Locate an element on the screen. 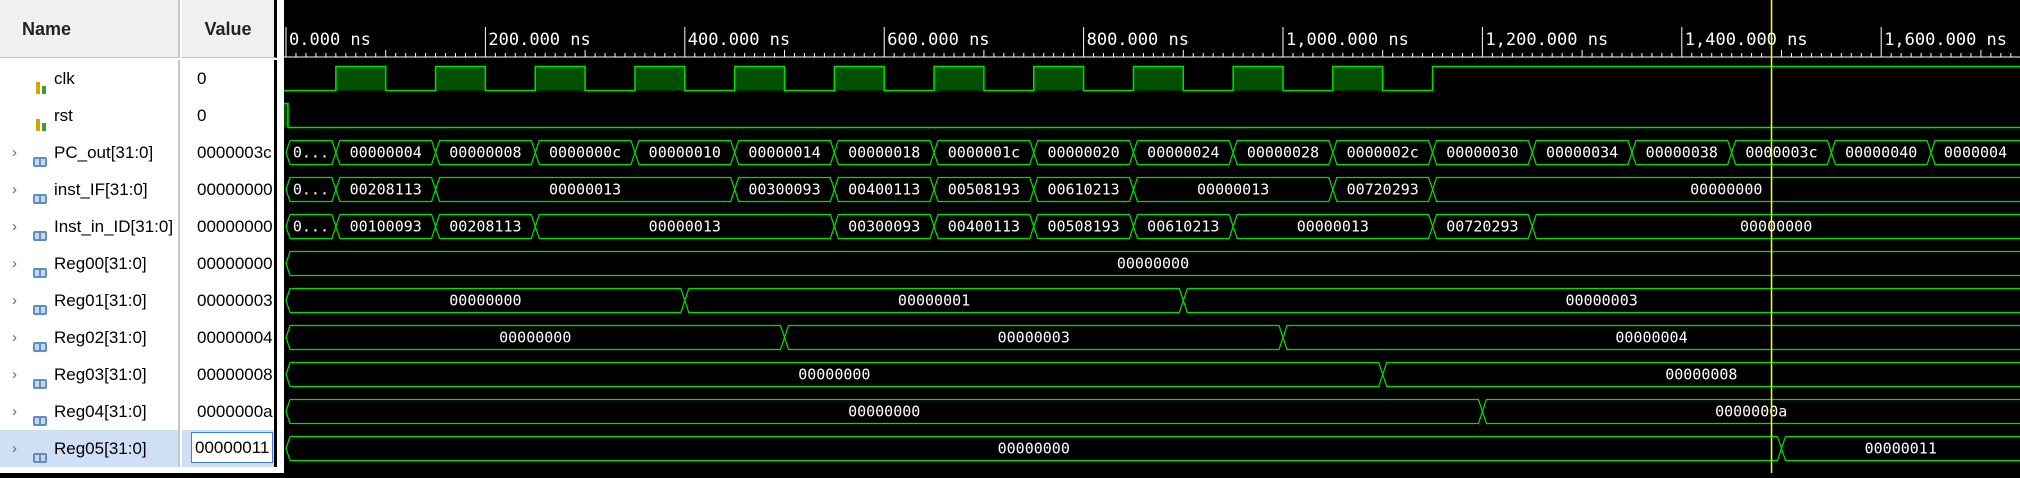 Image resolution: width=2020 pixels, height=478 pixels. bus-value-label: 00208113 is located at coordinates (485, 227).